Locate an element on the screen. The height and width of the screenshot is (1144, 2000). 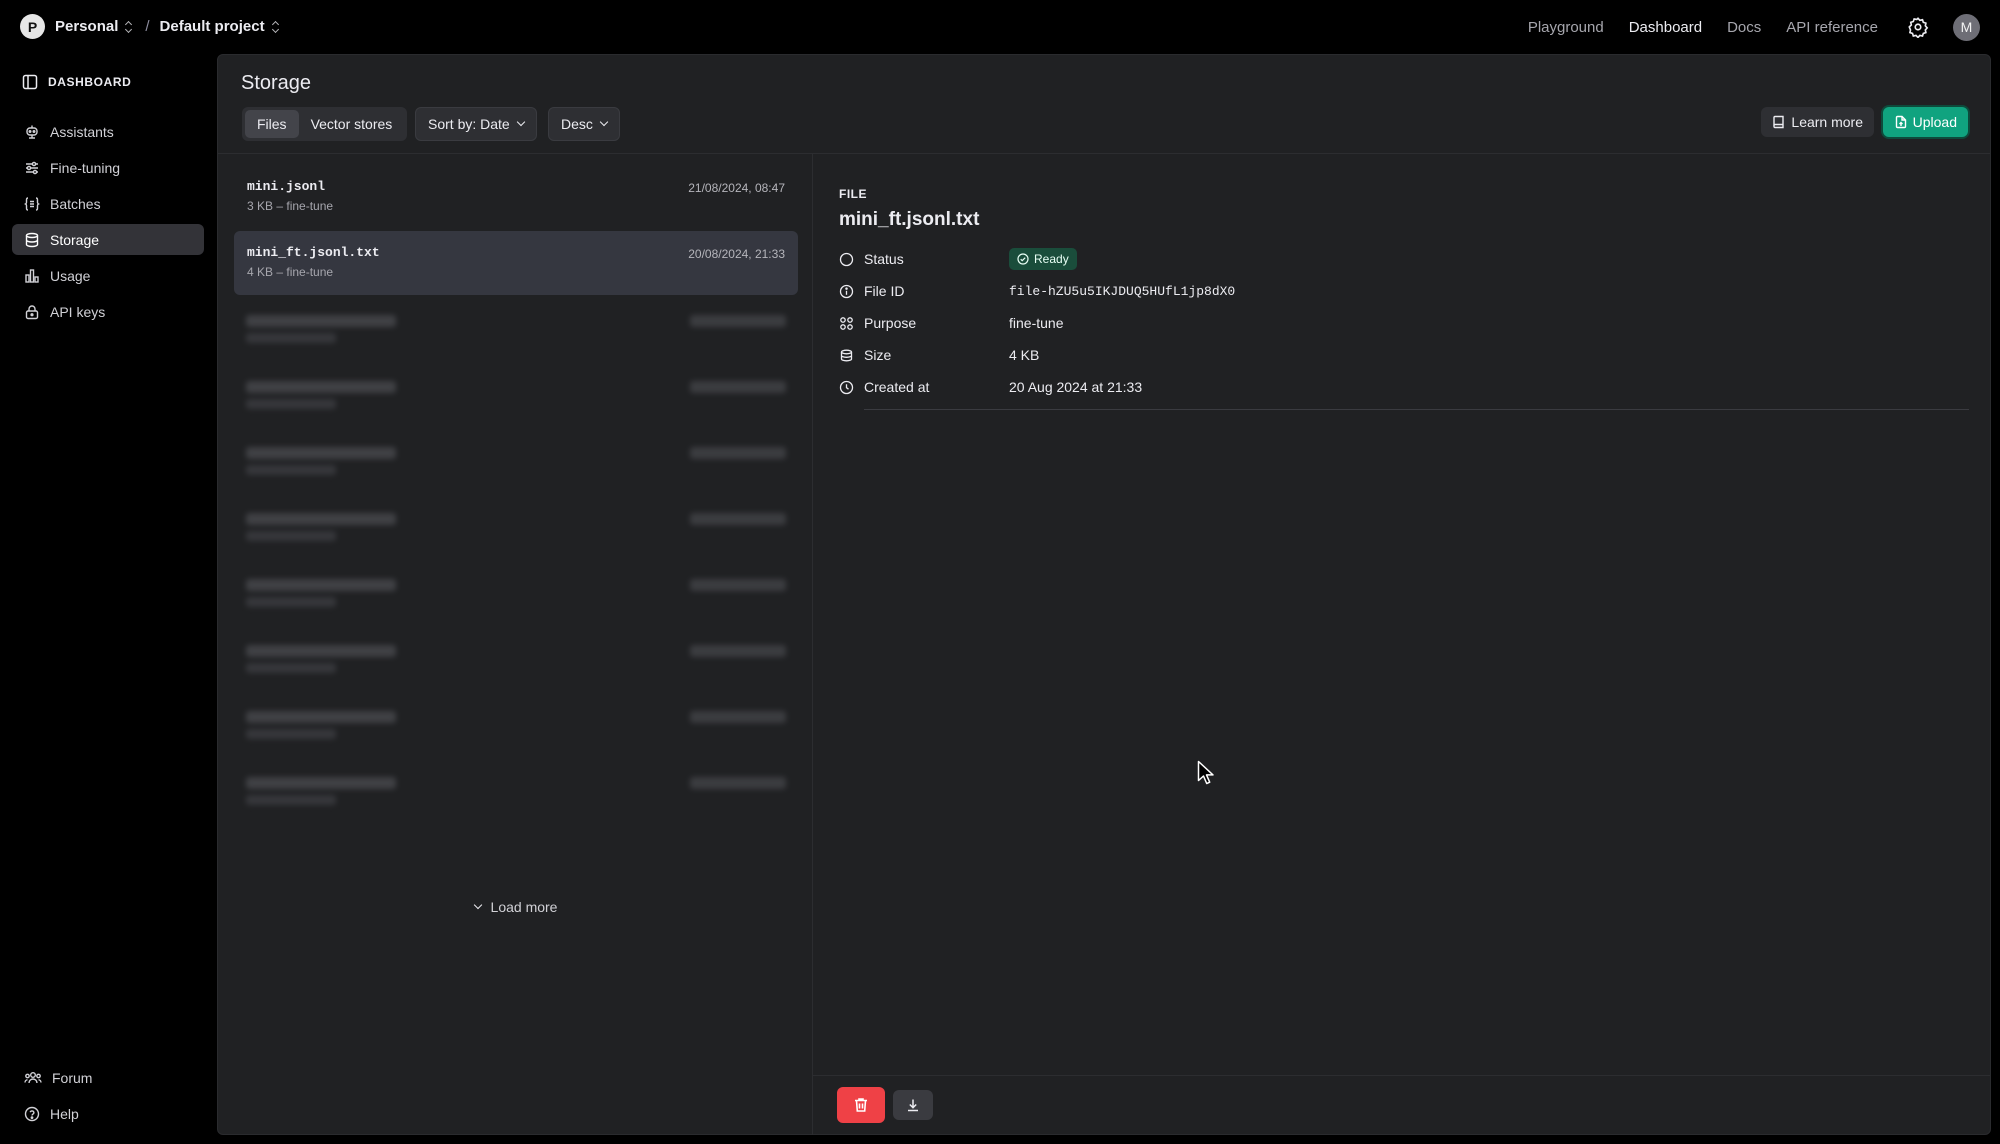
clock-icon is located at coordinates (846, 387).